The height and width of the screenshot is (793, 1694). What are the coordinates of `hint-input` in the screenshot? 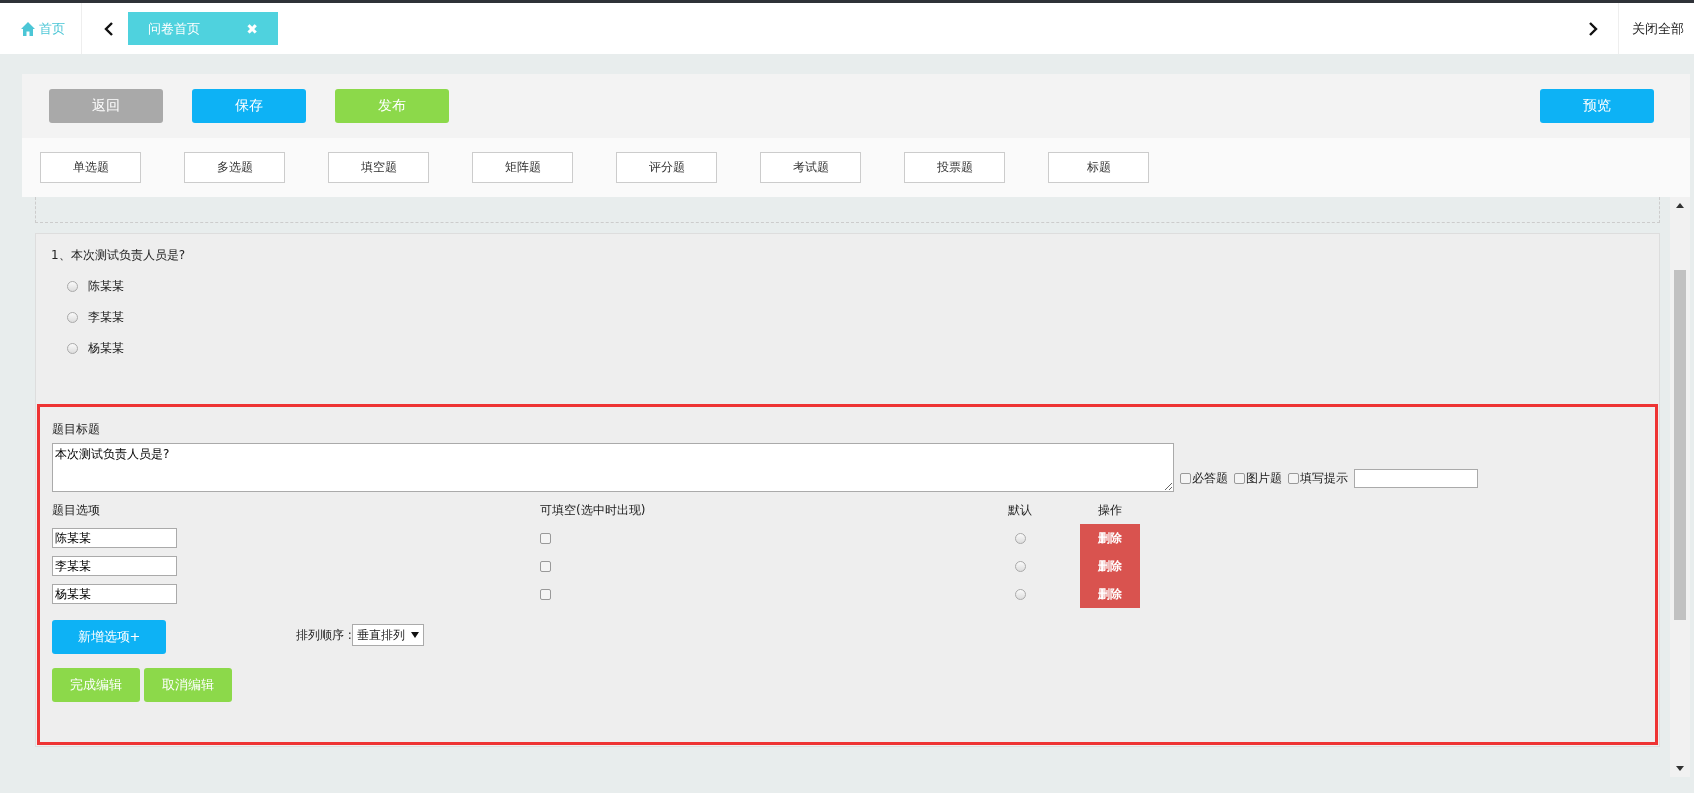 It's located at (1416, 478).